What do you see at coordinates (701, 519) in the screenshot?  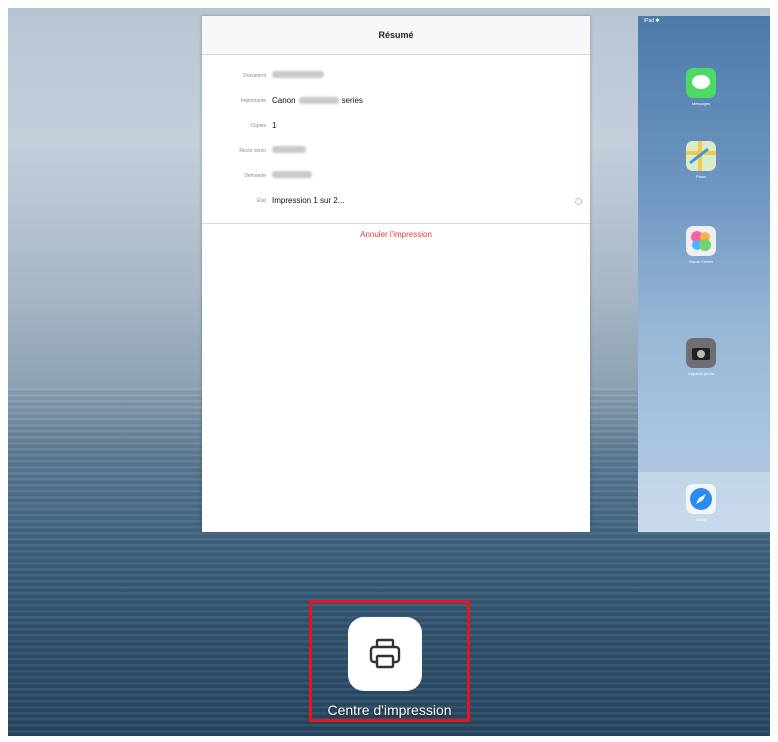 I see `app-label: Safari` at bounding box center [701, 519].